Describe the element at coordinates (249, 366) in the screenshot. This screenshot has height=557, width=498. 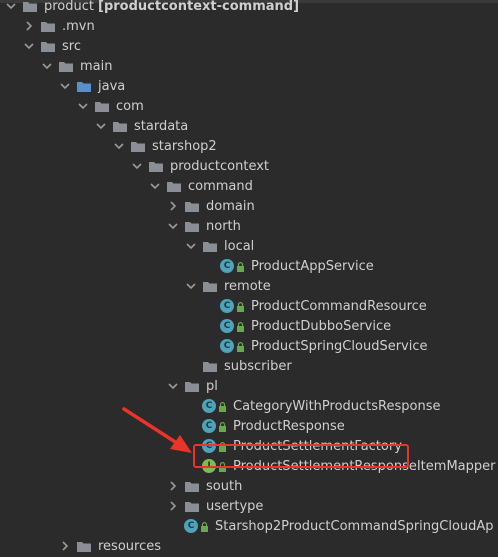
I see `tree-item: subscriber` at that location.